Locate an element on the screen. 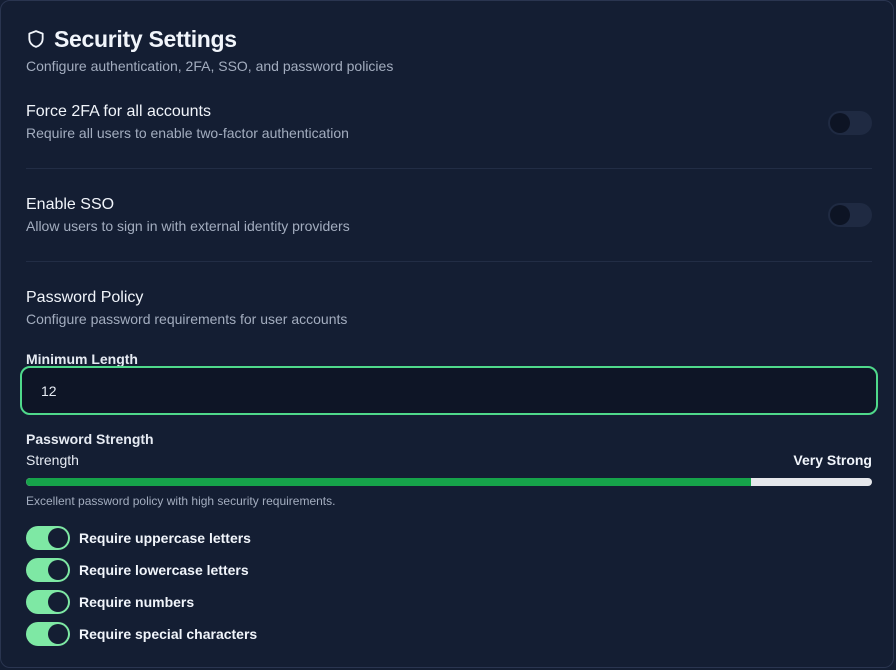  shield-icon is located at coordinates (36, 39).